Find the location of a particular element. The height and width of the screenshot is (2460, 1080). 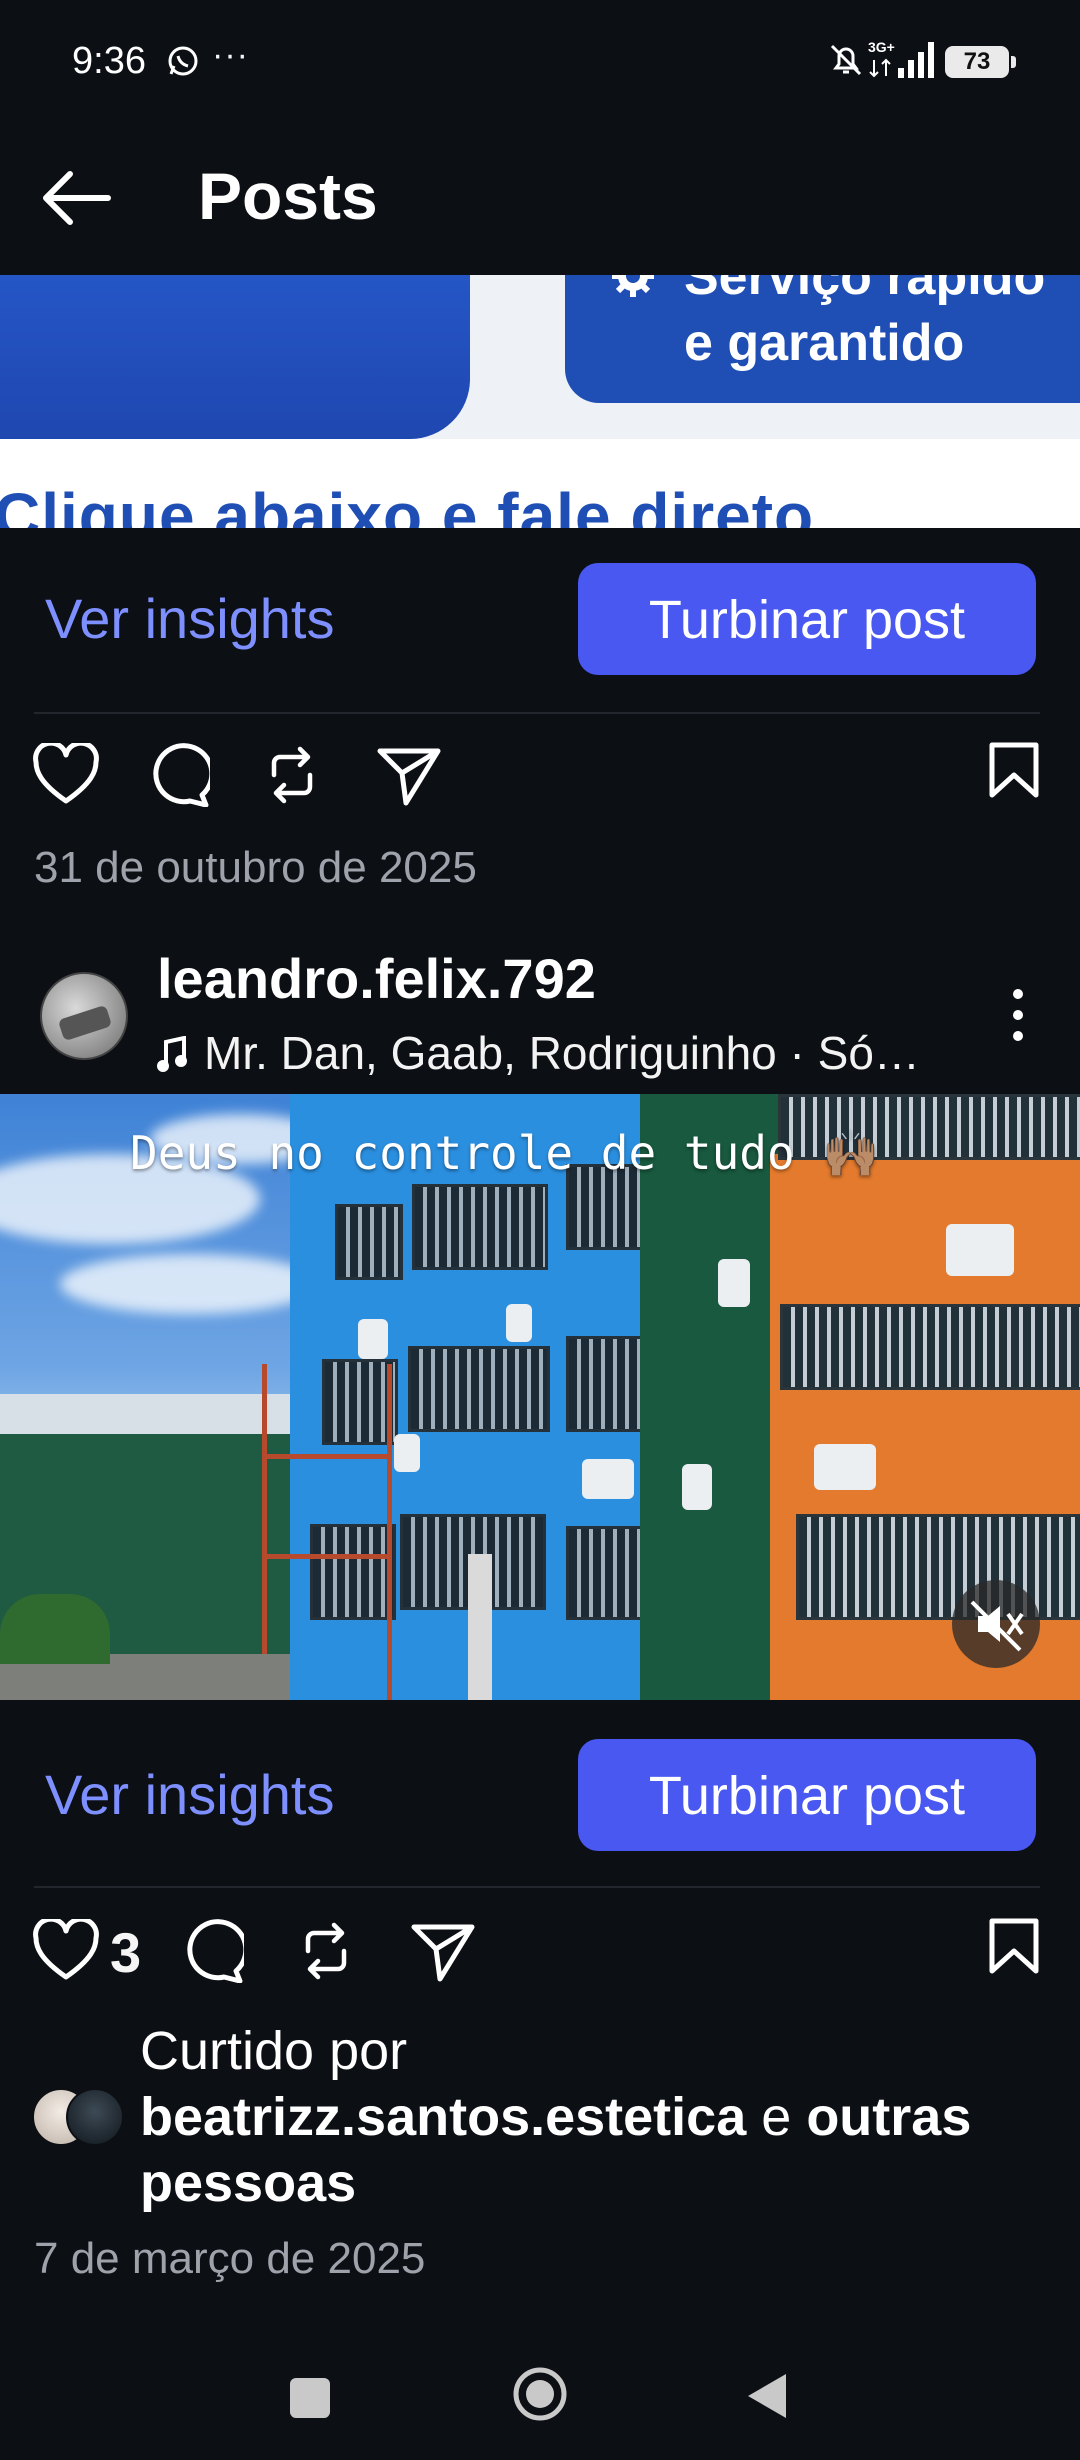

status-overflow: ··· is located at coordinates (230, 55).